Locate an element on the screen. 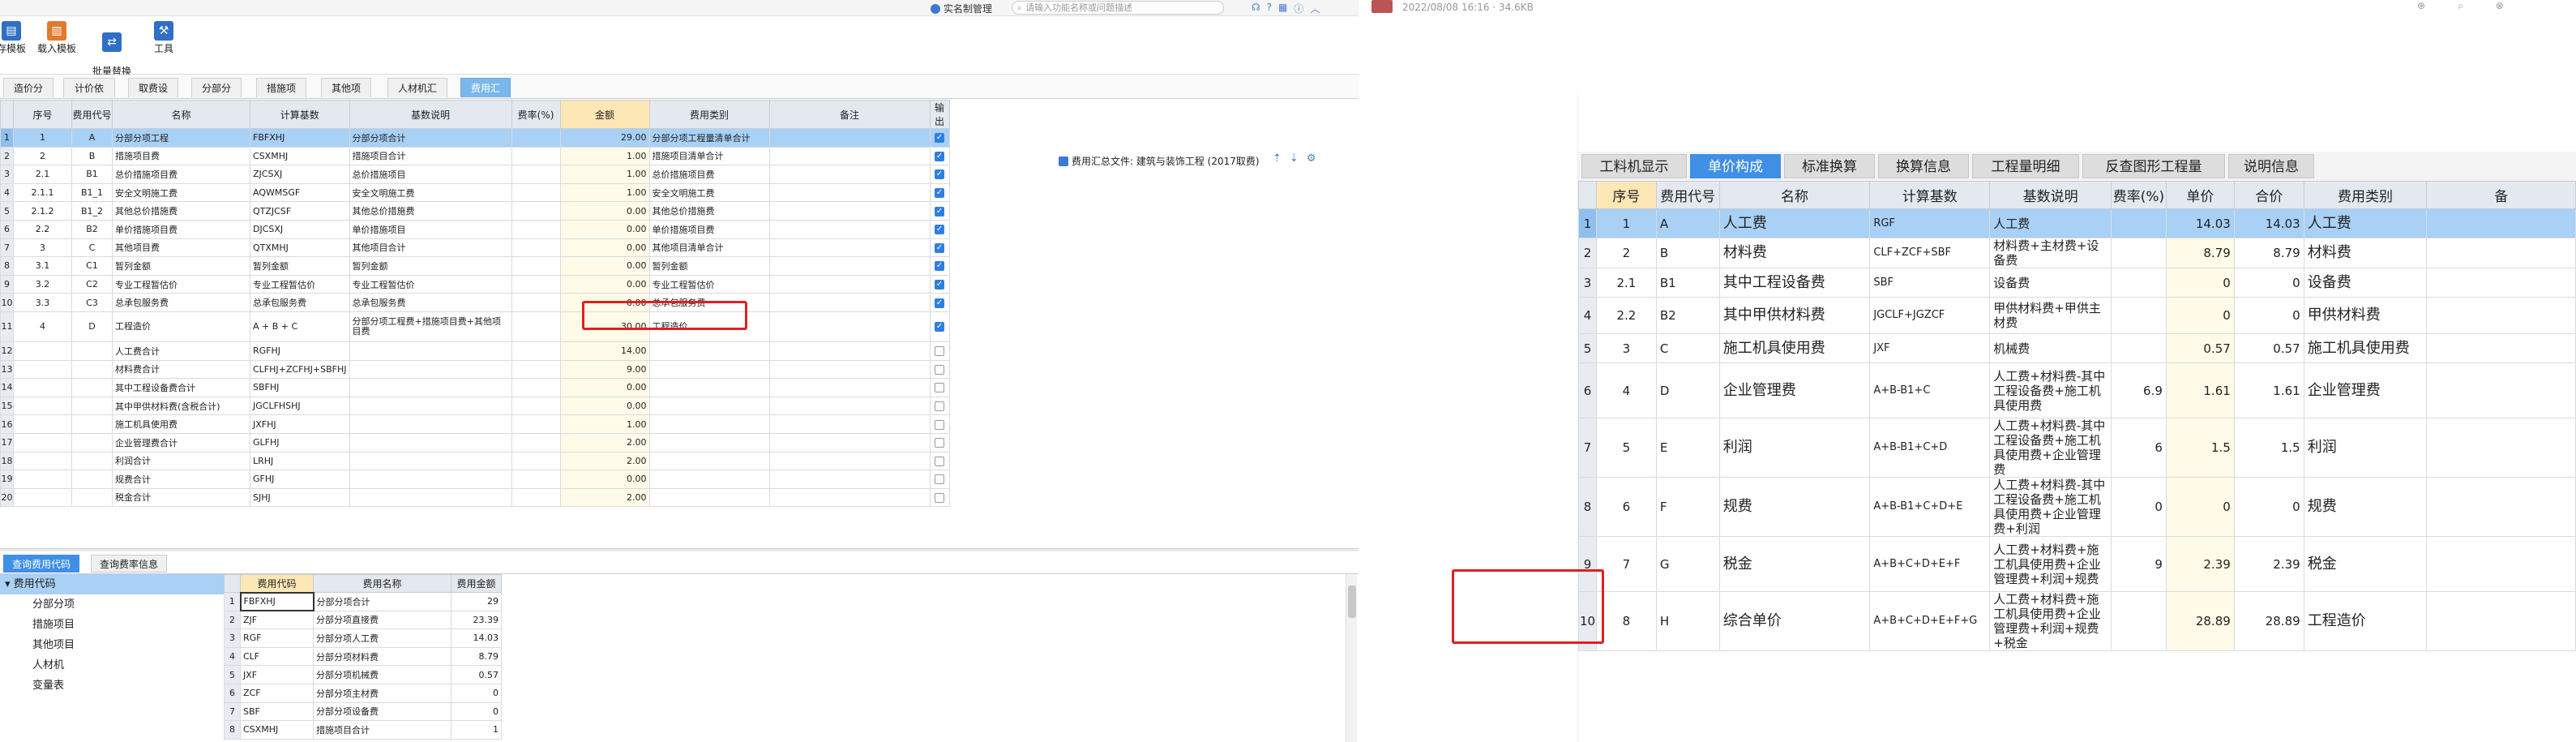 Image resolution: width=2576 pixels, height=742 pixels. cell-base: GLFHJ is located at coordinates (300, 442).